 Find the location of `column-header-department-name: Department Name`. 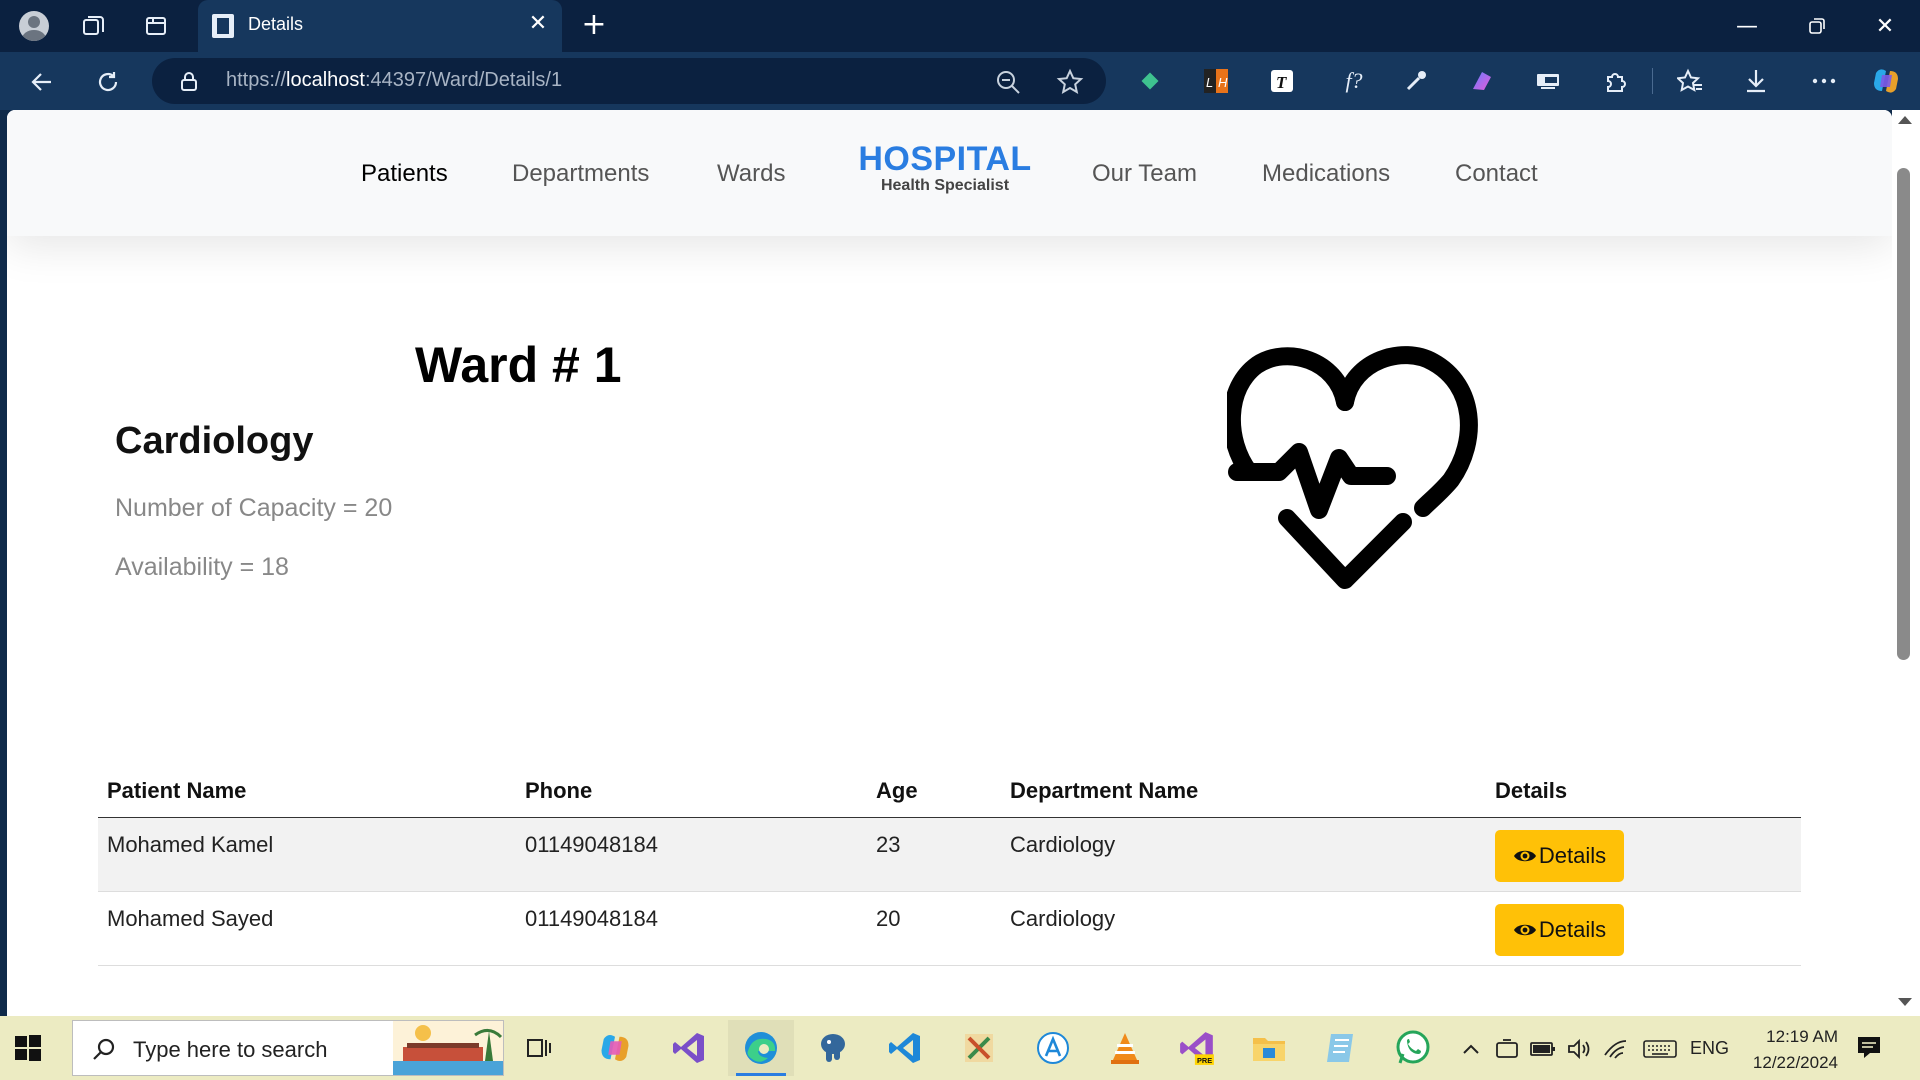

column-header-department-name: Department Name is located at coordinates (1104, 790).